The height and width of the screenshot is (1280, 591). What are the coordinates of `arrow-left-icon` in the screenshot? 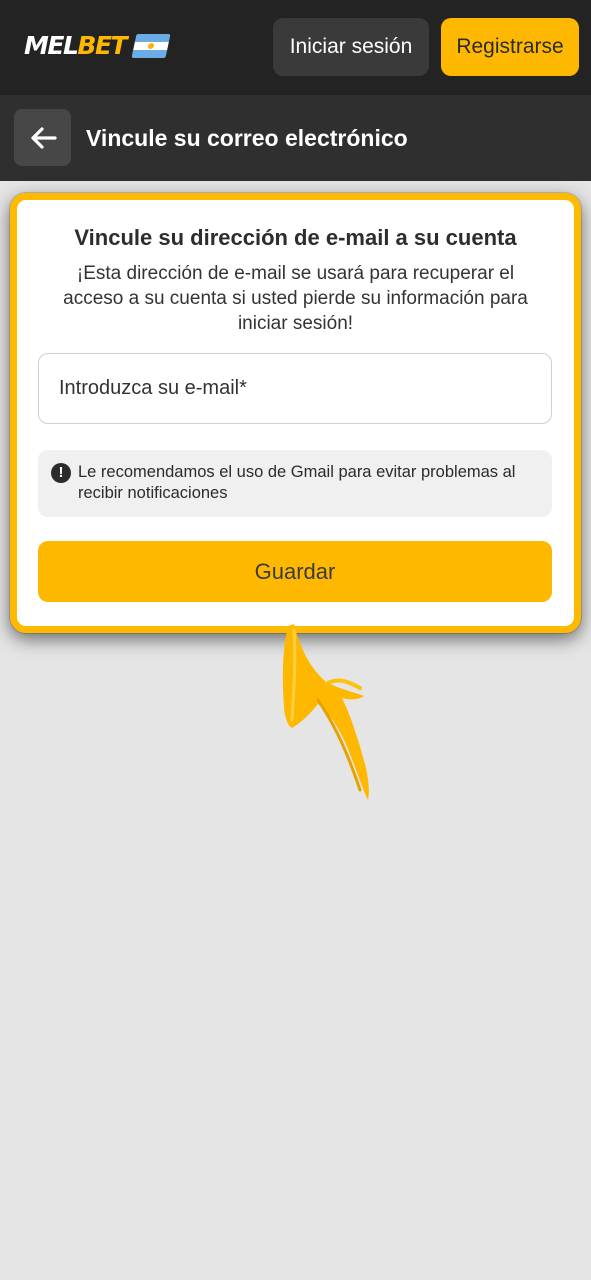 It's located at (43, 137).